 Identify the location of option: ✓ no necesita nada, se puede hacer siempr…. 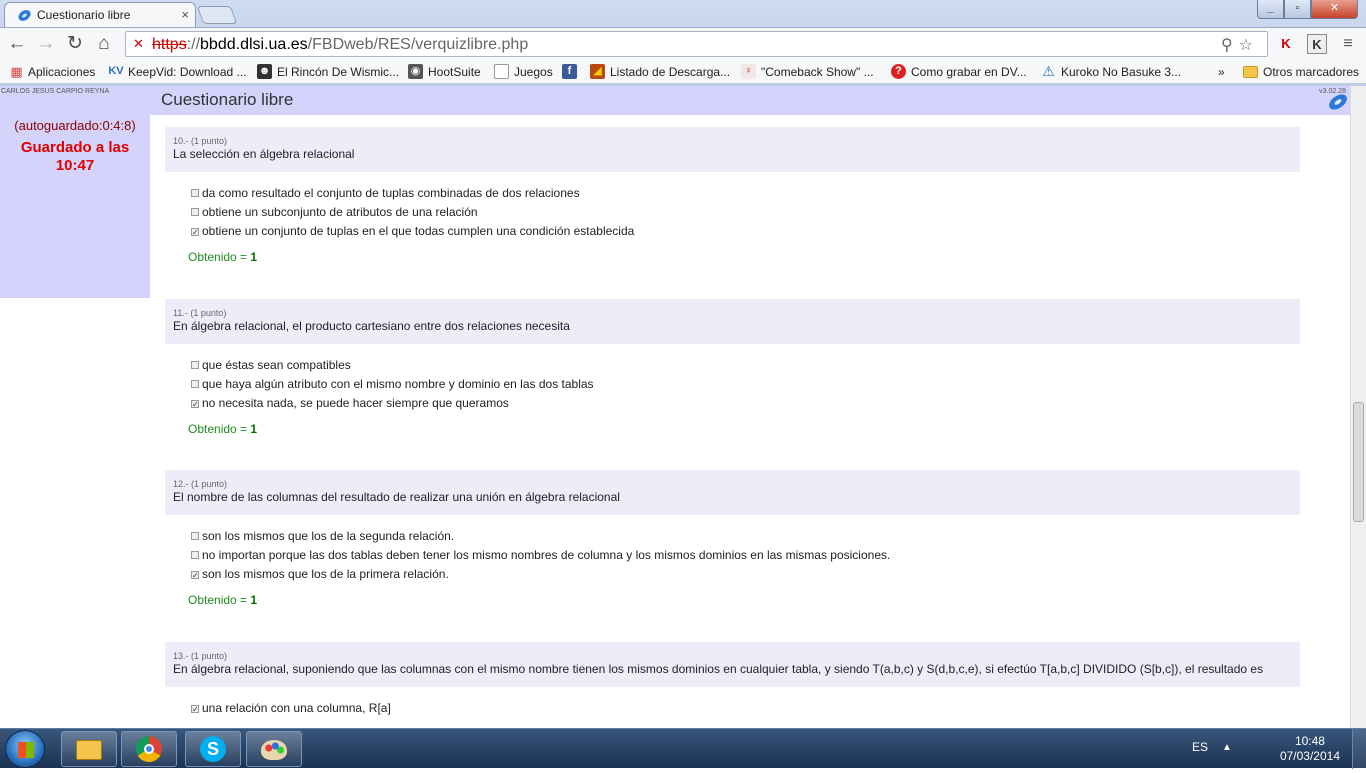
(745, 403).